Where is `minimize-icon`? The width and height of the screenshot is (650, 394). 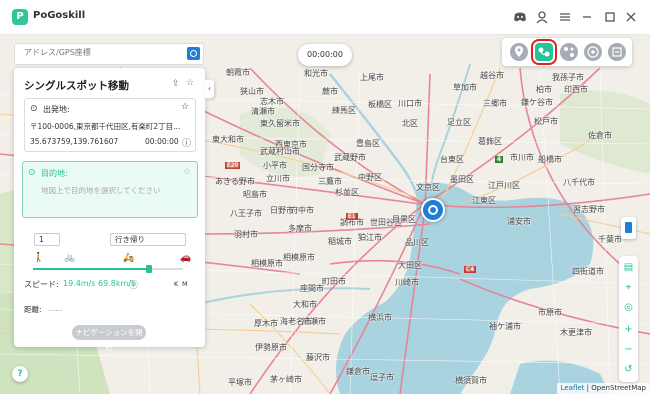
minimize-icon is located at coordinates (587, 17).